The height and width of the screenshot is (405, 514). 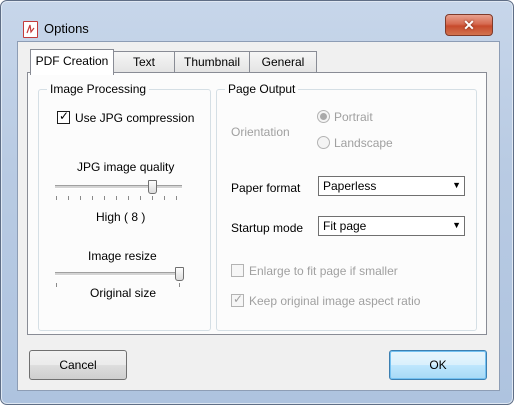 What do you see at coordinates (260, 132) in the screenshot?
I see `orientation-label: Orientation` at bounding box center [260, 132].